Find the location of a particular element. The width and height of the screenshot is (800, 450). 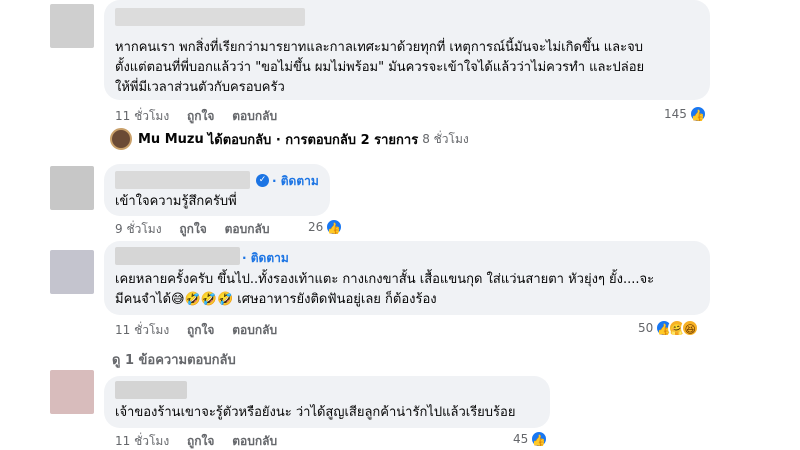

reply-time: 8 ชั่วโมง is located at coordinates (445, 138).